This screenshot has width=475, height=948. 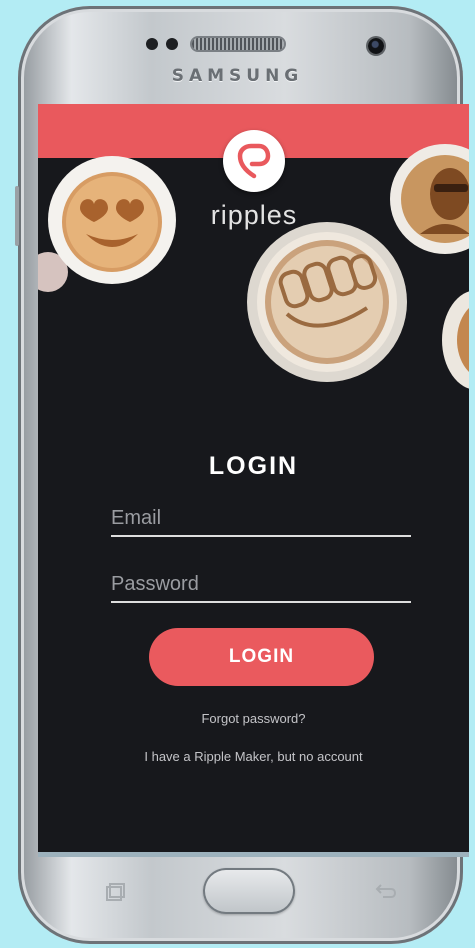 What do you see at coordinates (116, 894) in the screenshot?
I see `recent-apps-icon` at bounding box center [116, 894].